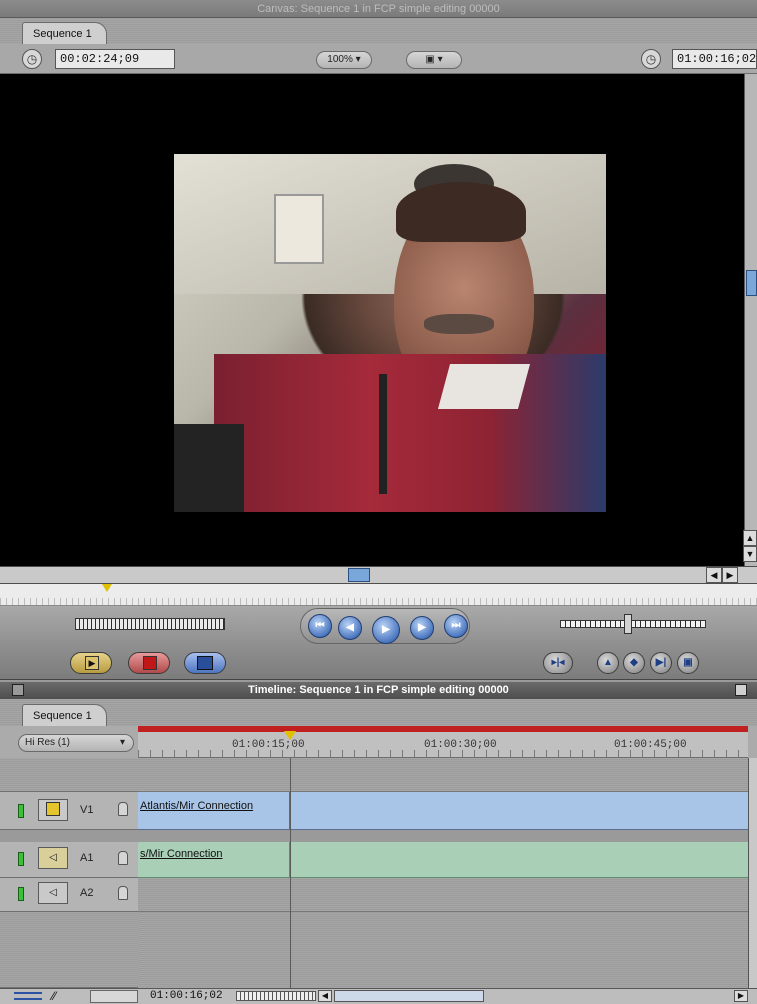 The image size is (757, 1004). I want to click on timeline-horizontal-scrollbar, so click(409, 996).